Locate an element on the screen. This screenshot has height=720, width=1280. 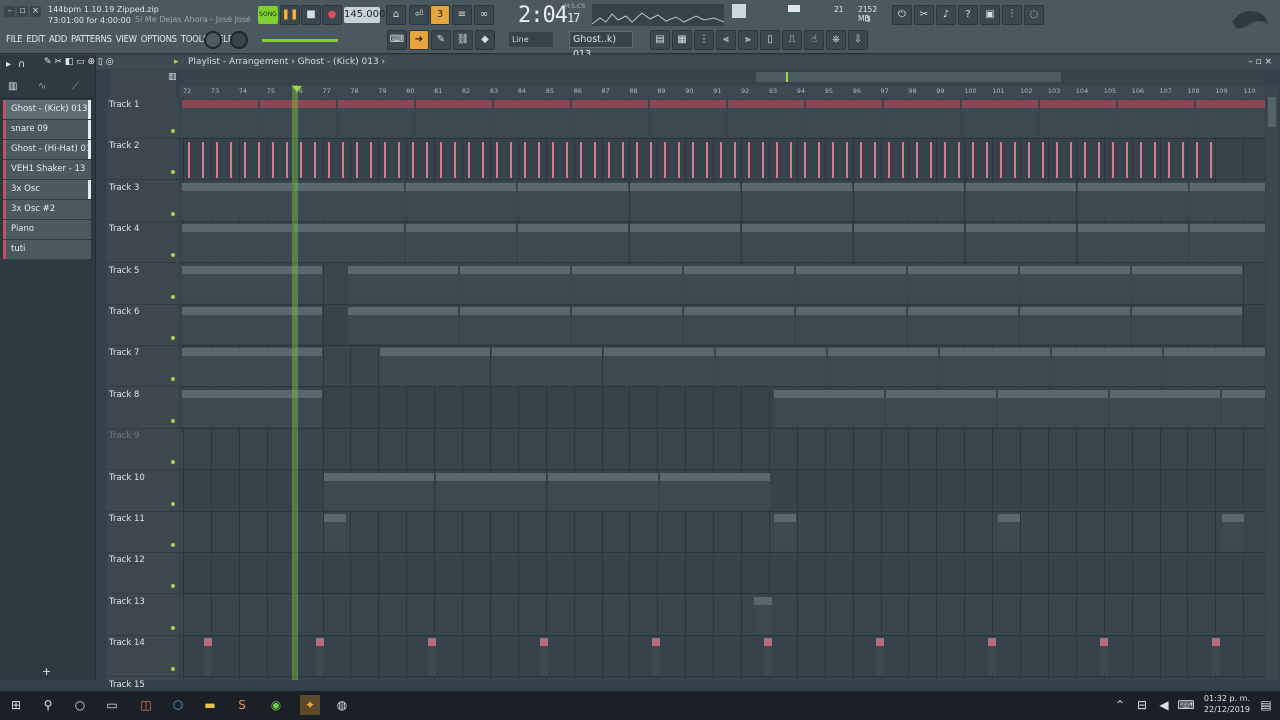
playhead is located at coordinates (295, 382).